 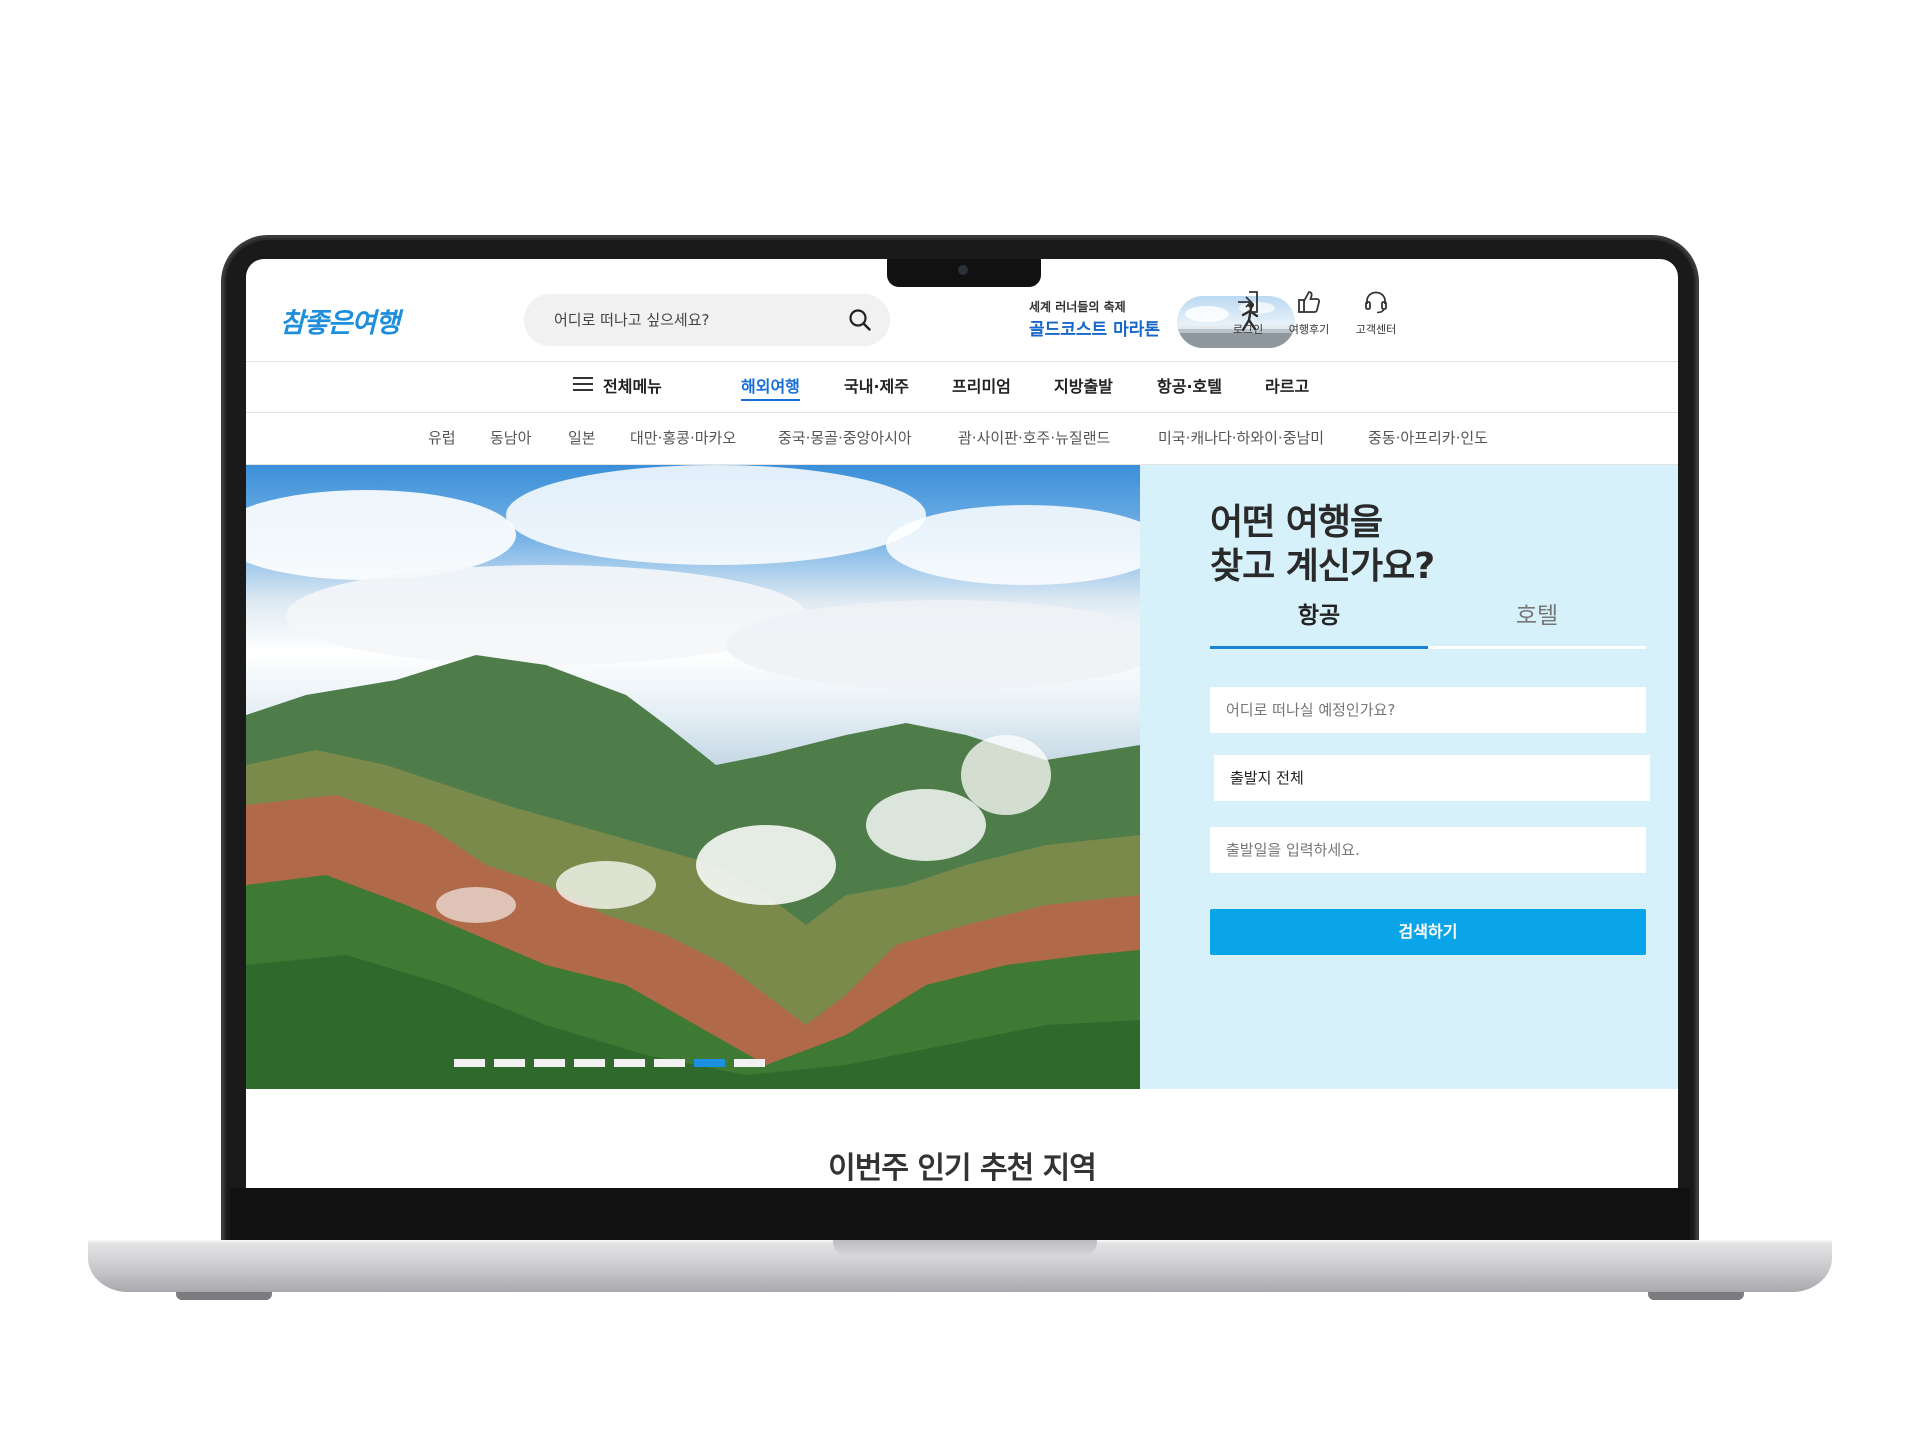 I want to click on region-japan: 일본, so click(x=582, y=438).